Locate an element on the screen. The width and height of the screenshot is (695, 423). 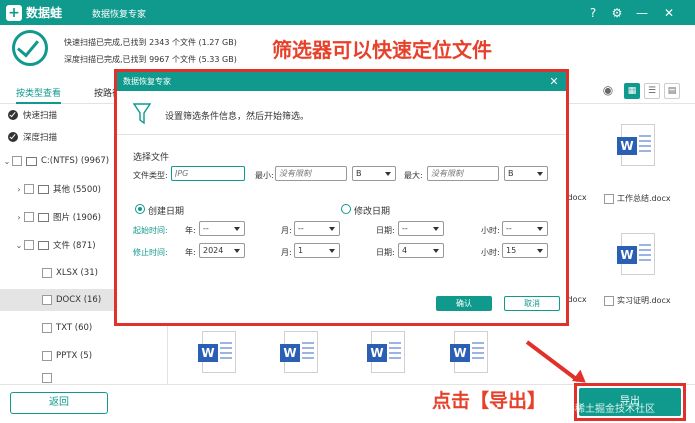
filter-annotation: 筛选器可以快速定位文件 is located at coordinates (382, 50).